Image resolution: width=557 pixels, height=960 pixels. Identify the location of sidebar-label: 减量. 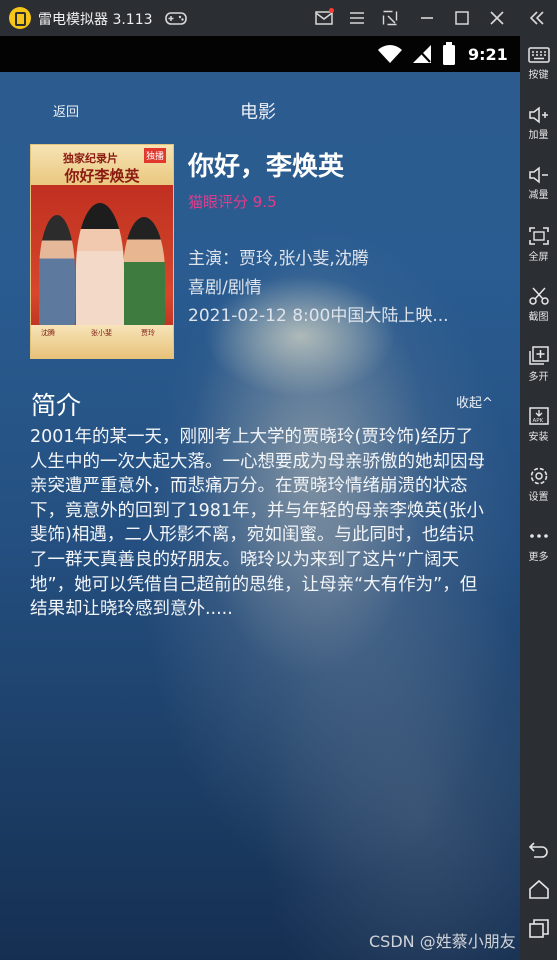
(538, 195).